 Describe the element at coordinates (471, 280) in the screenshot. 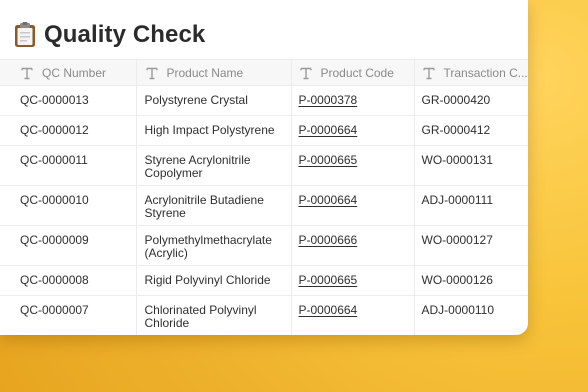

I see `transaction-code-cell: WO-0000126` at that location.